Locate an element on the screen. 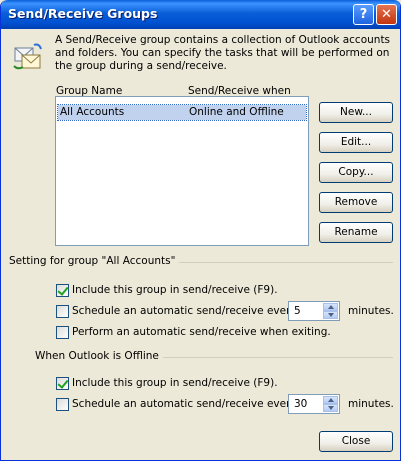 This screenshot has height=461, width=401. close-button: Close is located at coordinates (356, 441).